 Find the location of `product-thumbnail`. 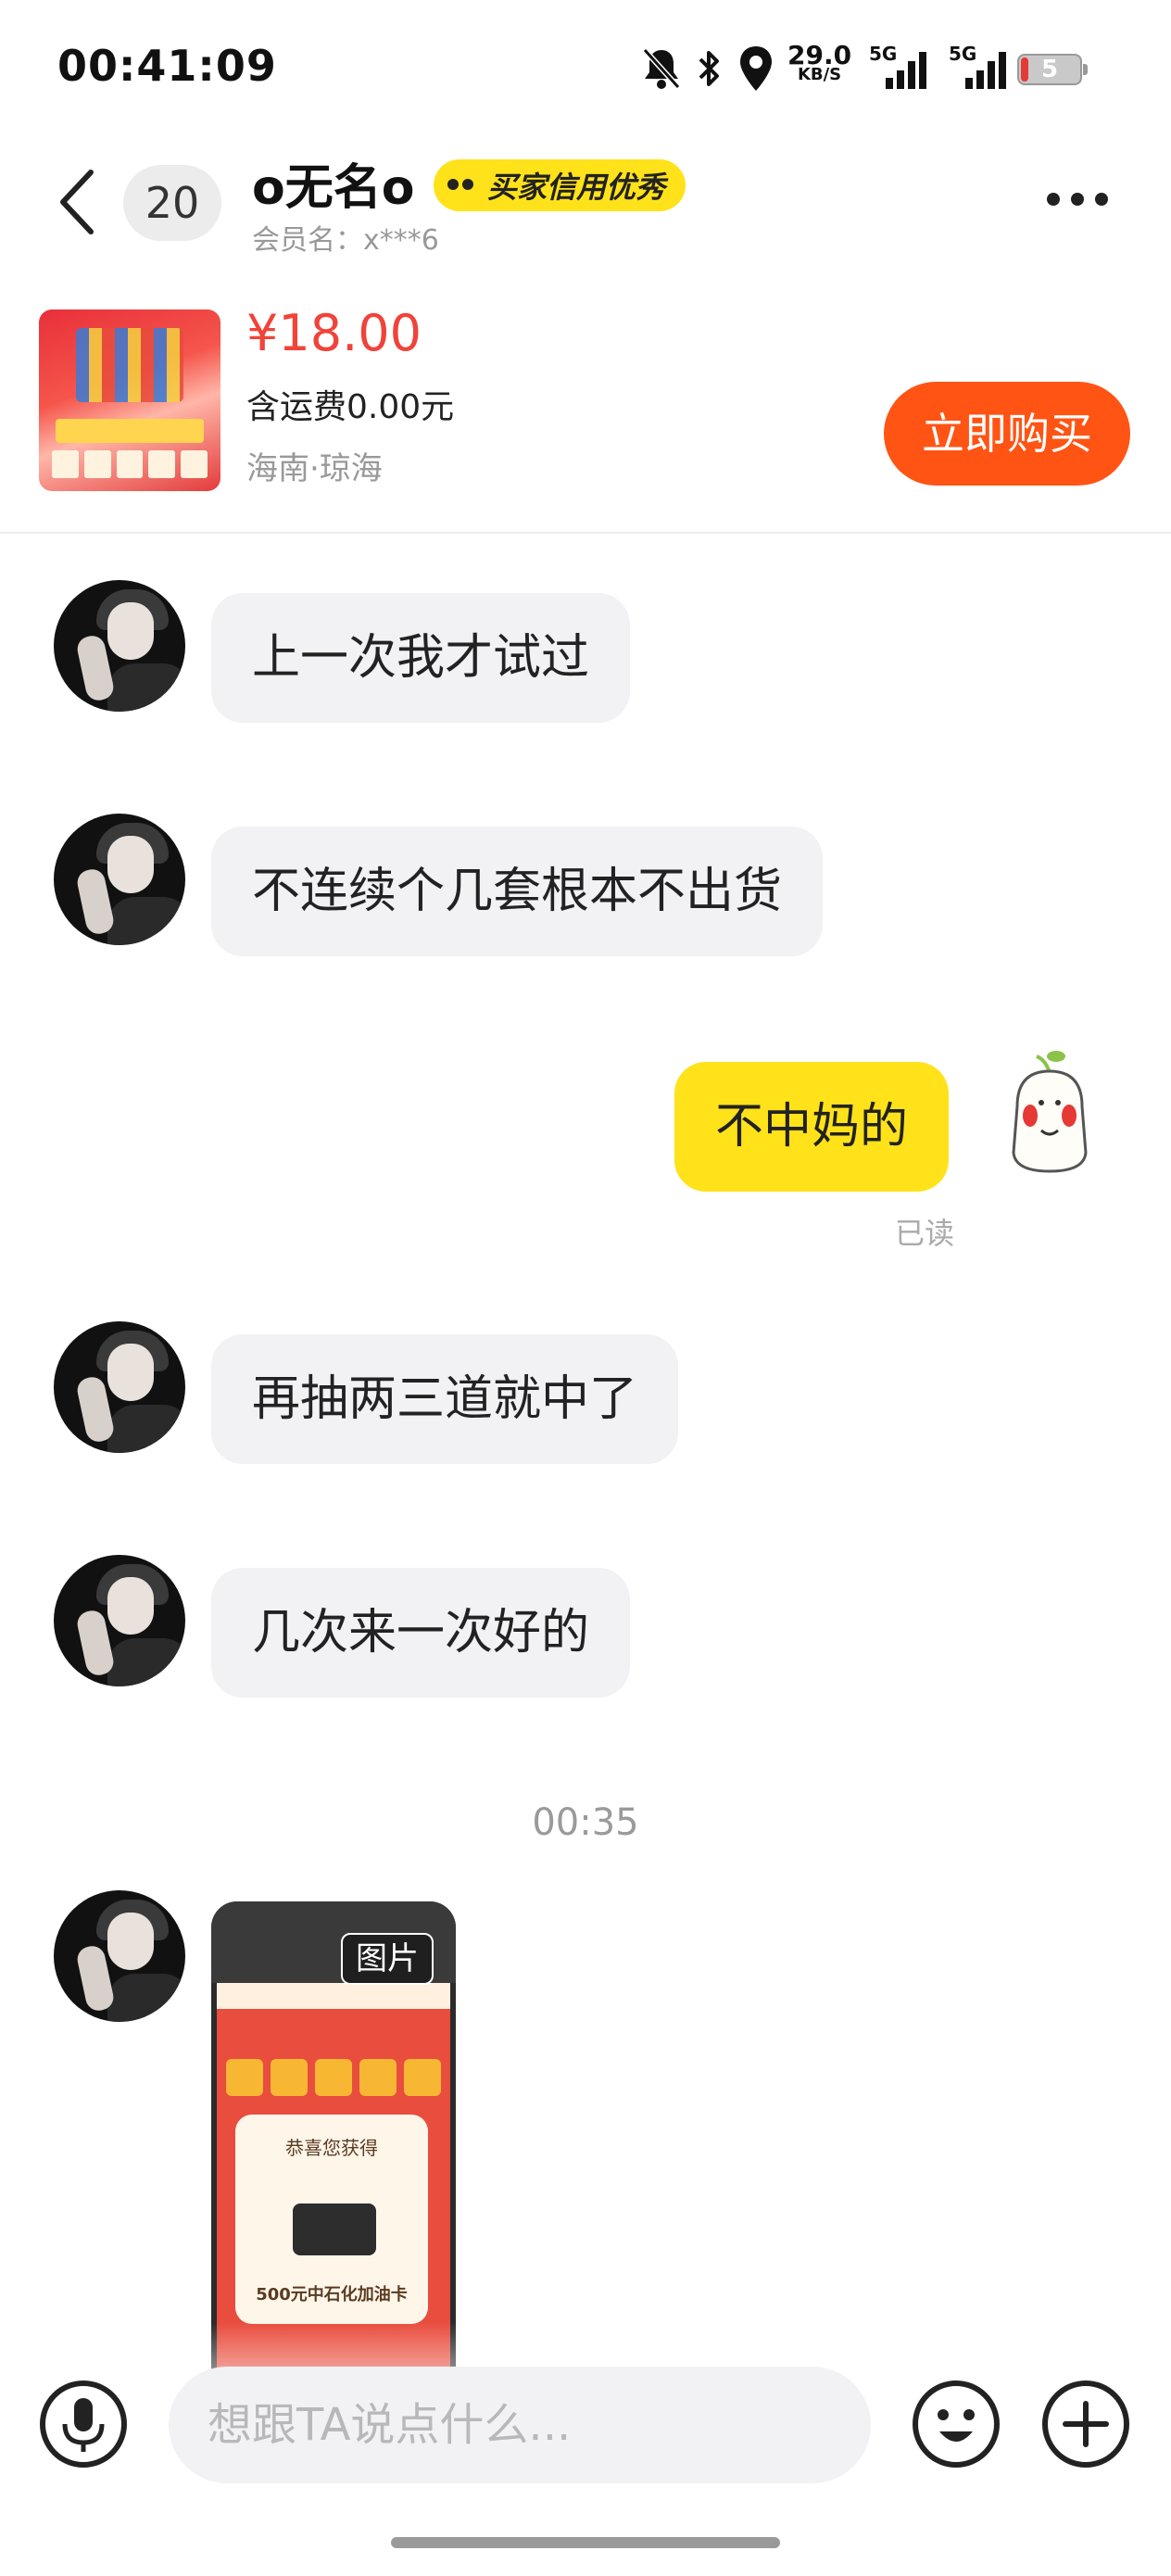

product-thumbnail is located at coordinates (130, 400).